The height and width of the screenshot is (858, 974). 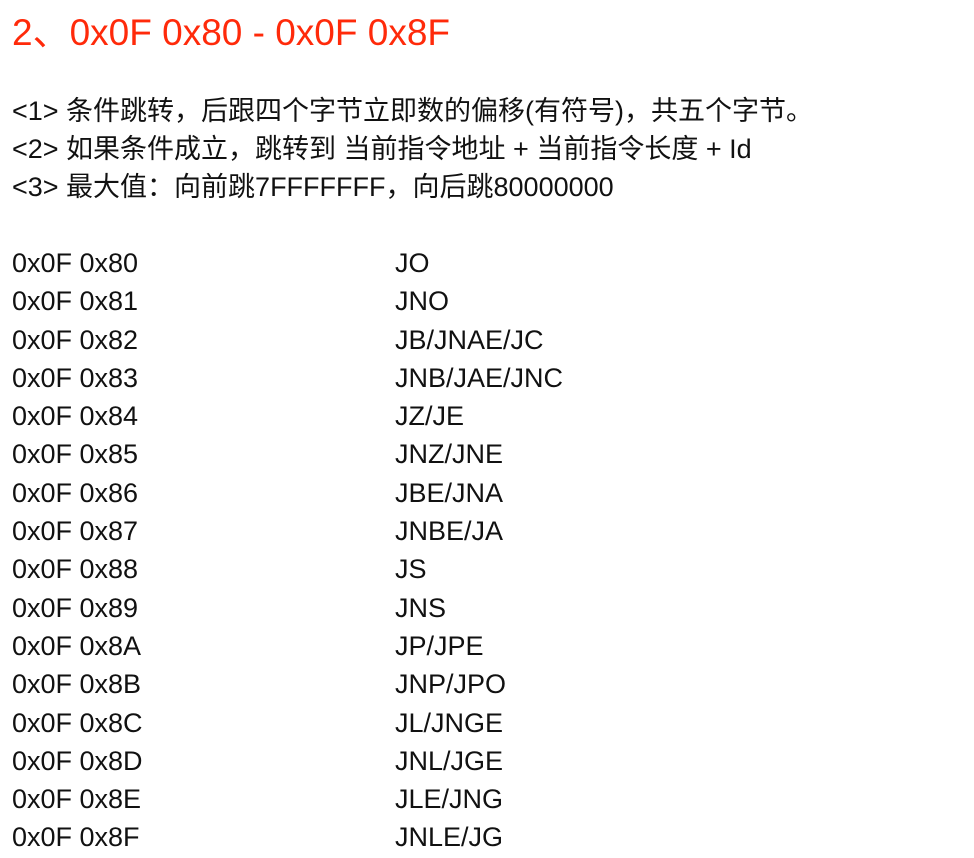 What do you see at coordinates (430, 416) in the screenshot?
I see `mnemonic: JZ/JE` at bounding box center [430, 416].